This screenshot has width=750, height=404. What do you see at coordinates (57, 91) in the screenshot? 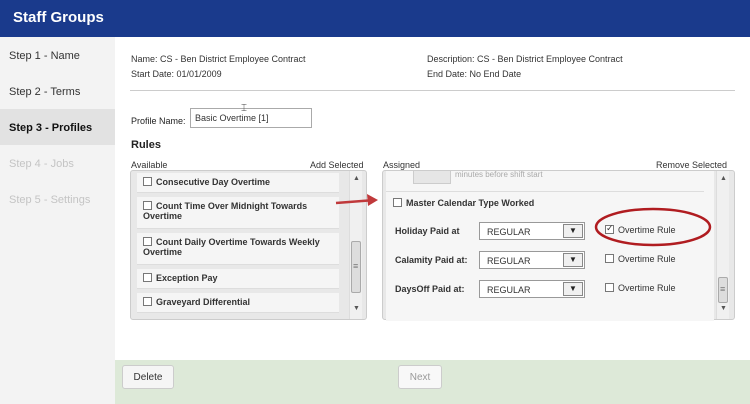
I see `step-terms: Step 2 - Terms` at bounding box center [57, 91].